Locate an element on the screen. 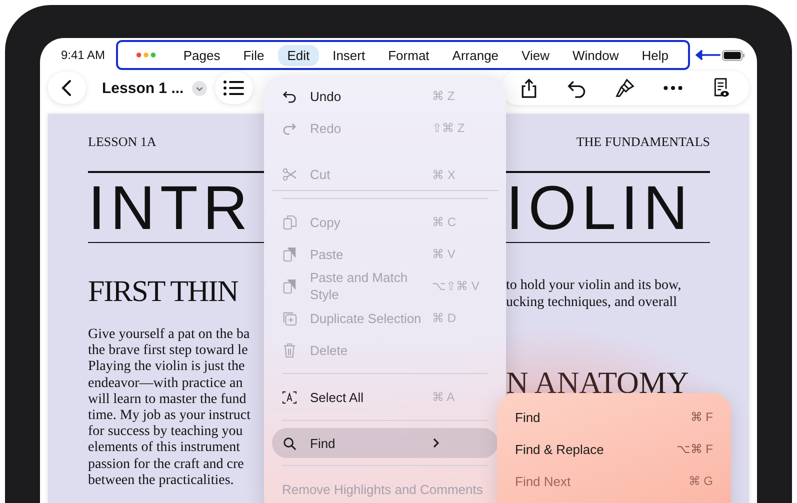  page-header: LESSON 1A is located at coordinates (123, 142).